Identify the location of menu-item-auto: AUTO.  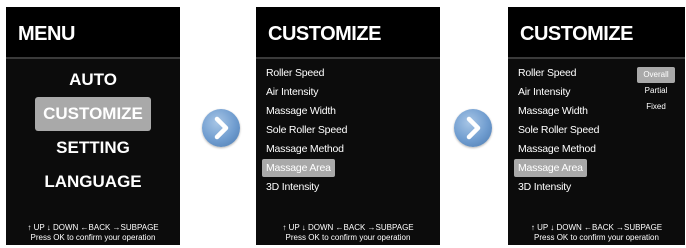
(93, 80).